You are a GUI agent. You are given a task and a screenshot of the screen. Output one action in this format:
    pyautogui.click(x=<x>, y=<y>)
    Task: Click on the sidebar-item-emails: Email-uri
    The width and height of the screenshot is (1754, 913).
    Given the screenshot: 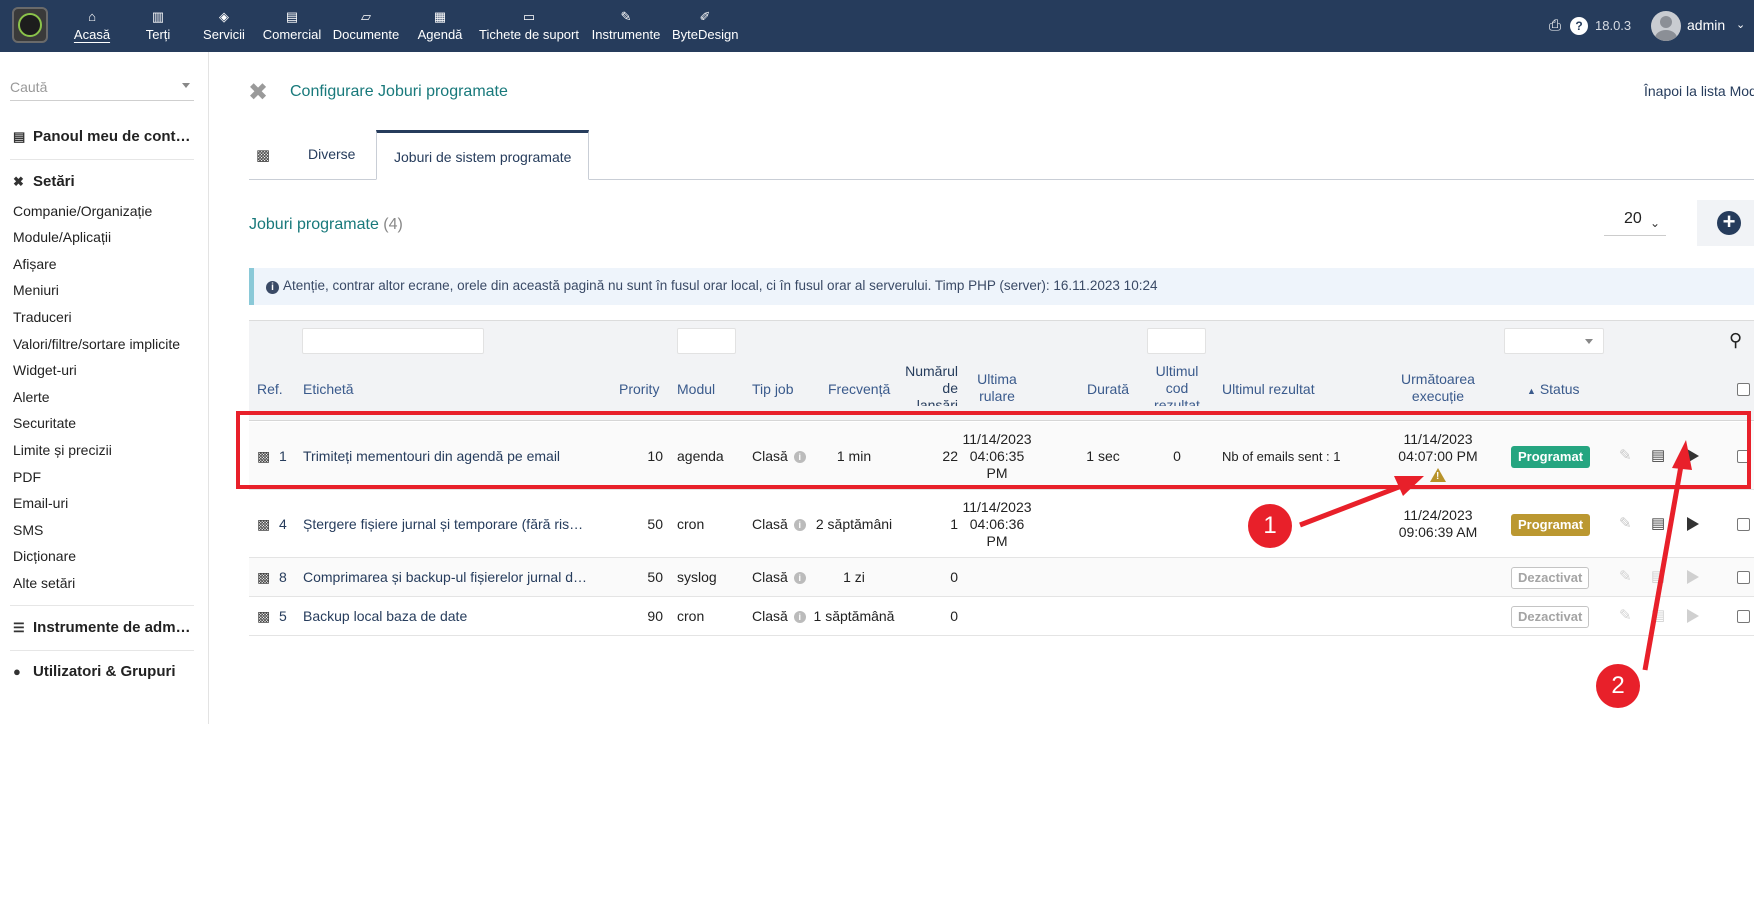 What is the action you would take?
    pyautogui.click(x=40, y=503)
    